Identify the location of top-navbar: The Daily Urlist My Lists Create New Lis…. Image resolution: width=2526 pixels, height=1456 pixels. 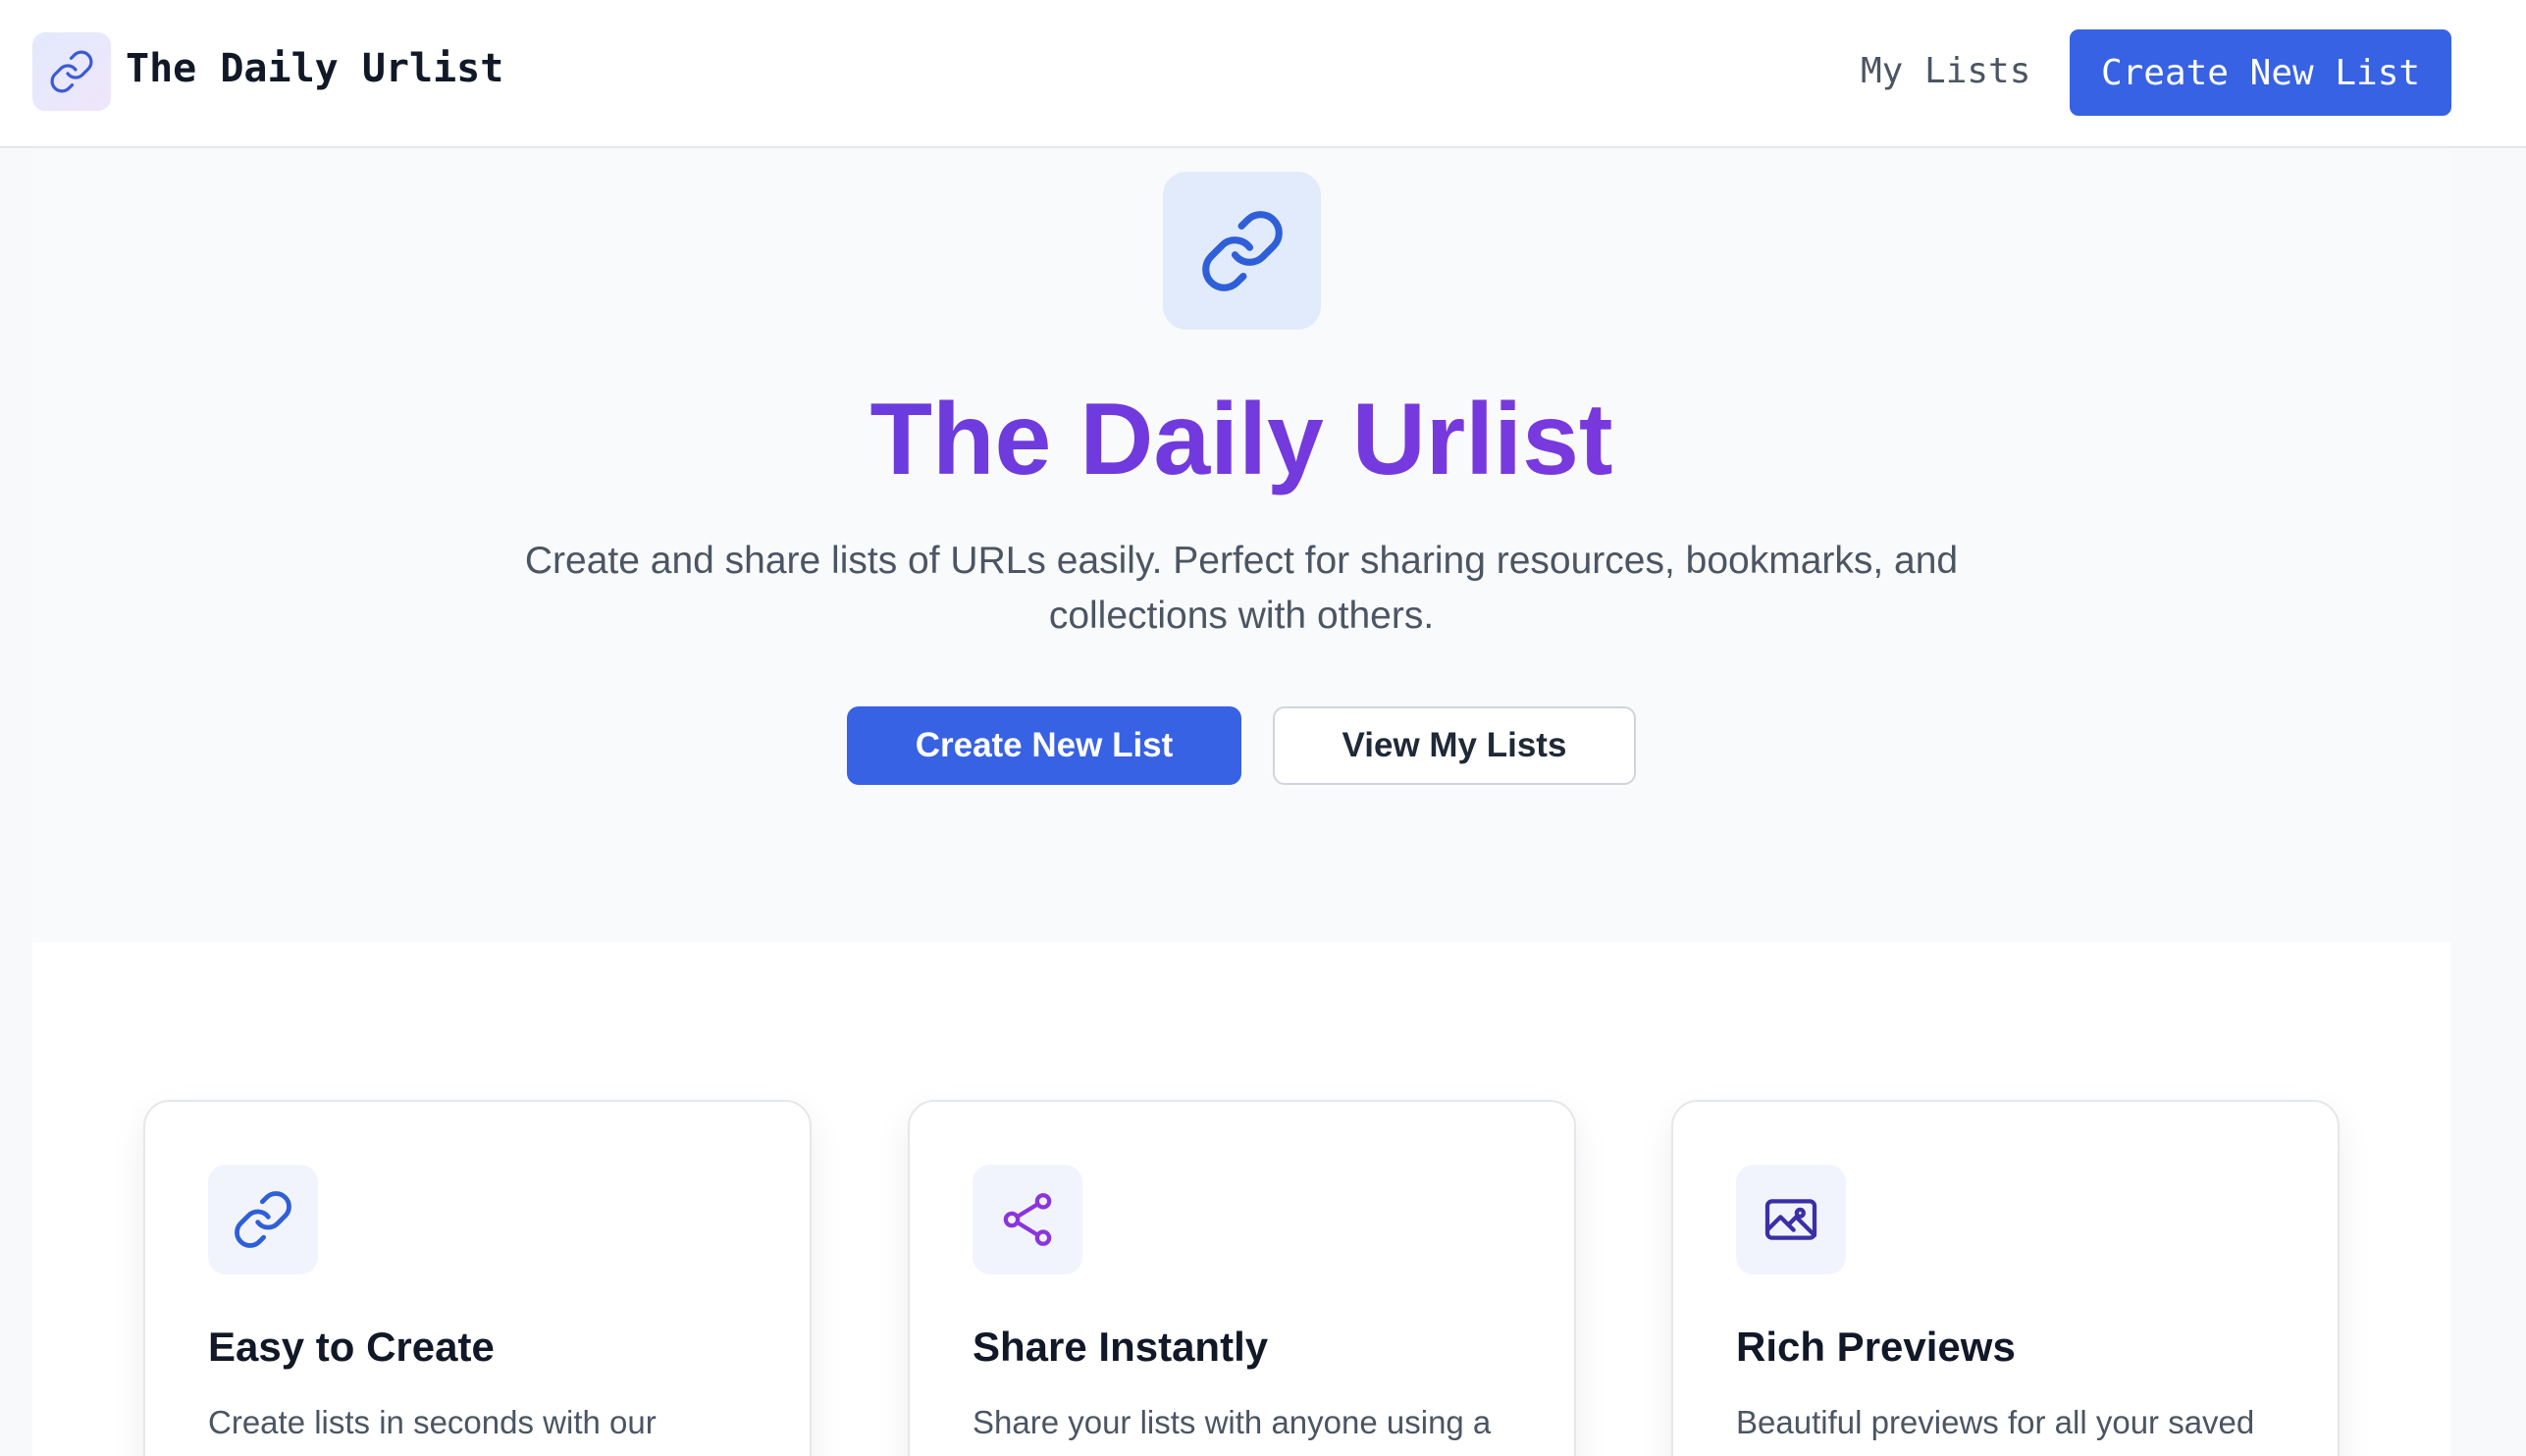
(1263, 74).